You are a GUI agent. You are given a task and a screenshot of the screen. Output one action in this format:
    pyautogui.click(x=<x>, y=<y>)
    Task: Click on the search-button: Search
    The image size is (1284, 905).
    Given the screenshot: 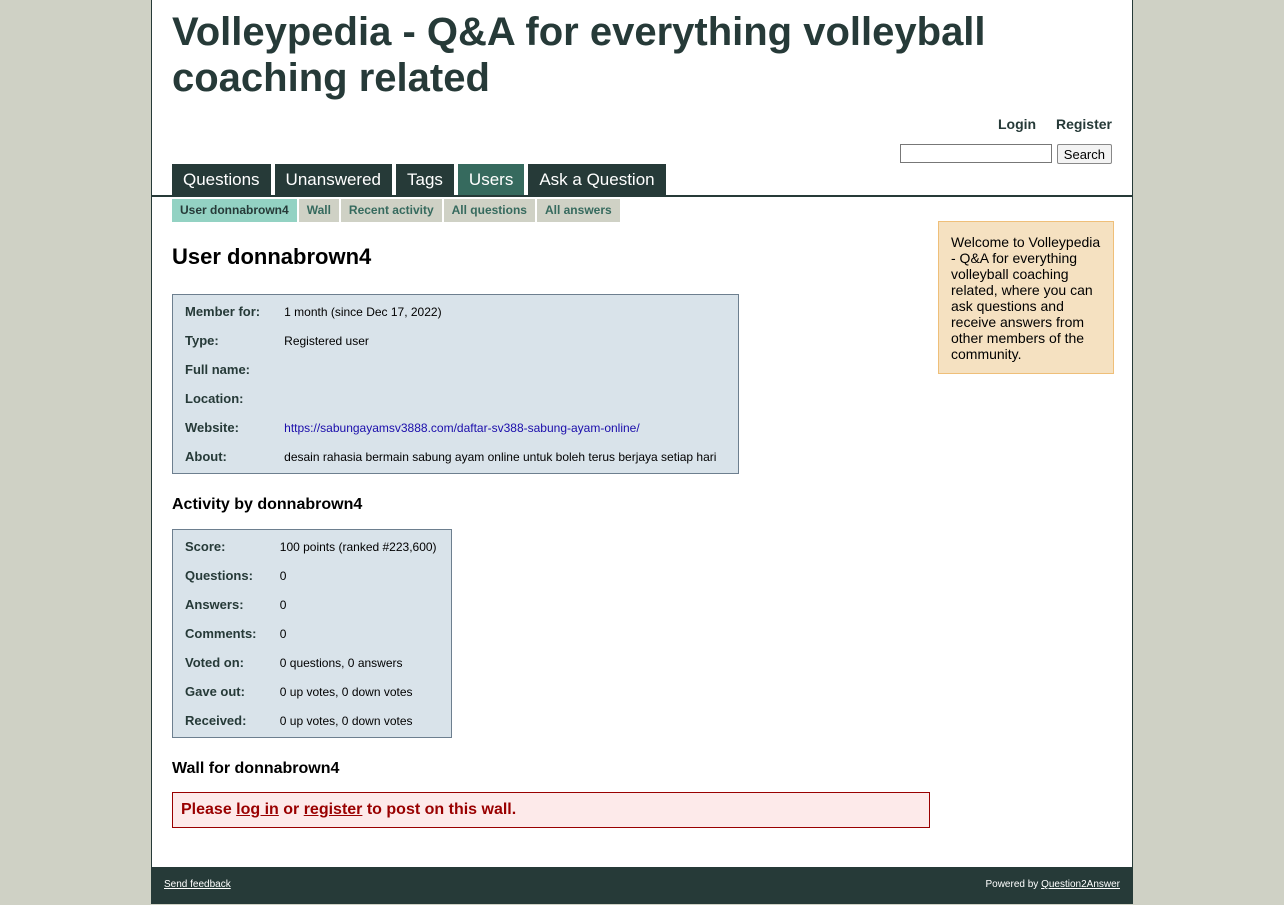 What is the action you would take?
    pyautogui.click(x=1084, y=154)
    